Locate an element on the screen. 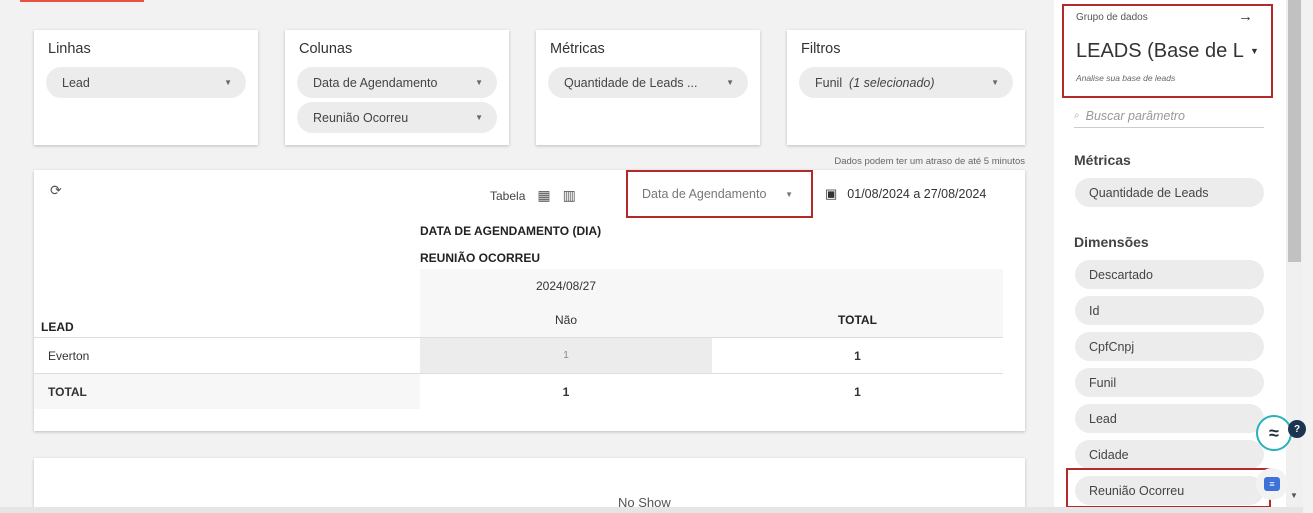  top-accent-bar is located at coordinates (82, 1).